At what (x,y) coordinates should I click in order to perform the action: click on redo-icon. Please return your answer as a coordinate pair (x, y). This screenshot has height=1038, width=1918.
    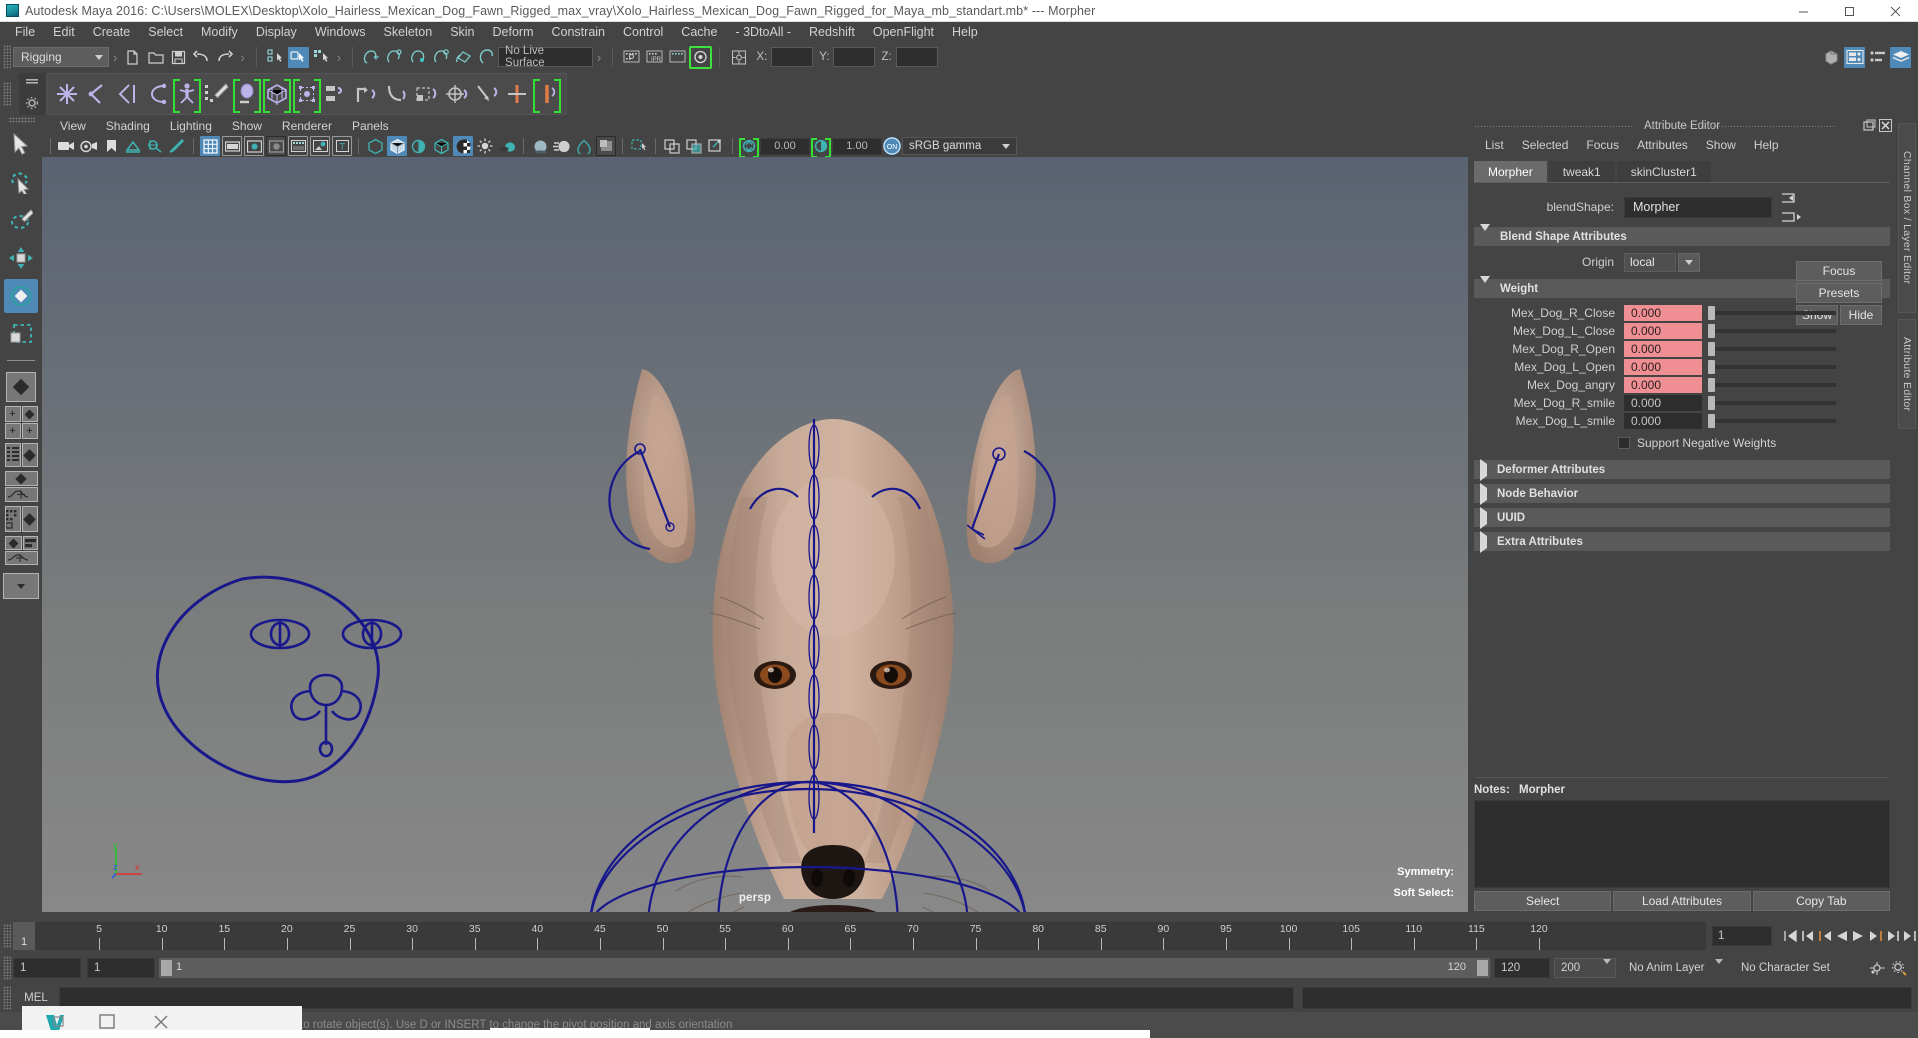
    Looking at the image, I should click on (224, 57).